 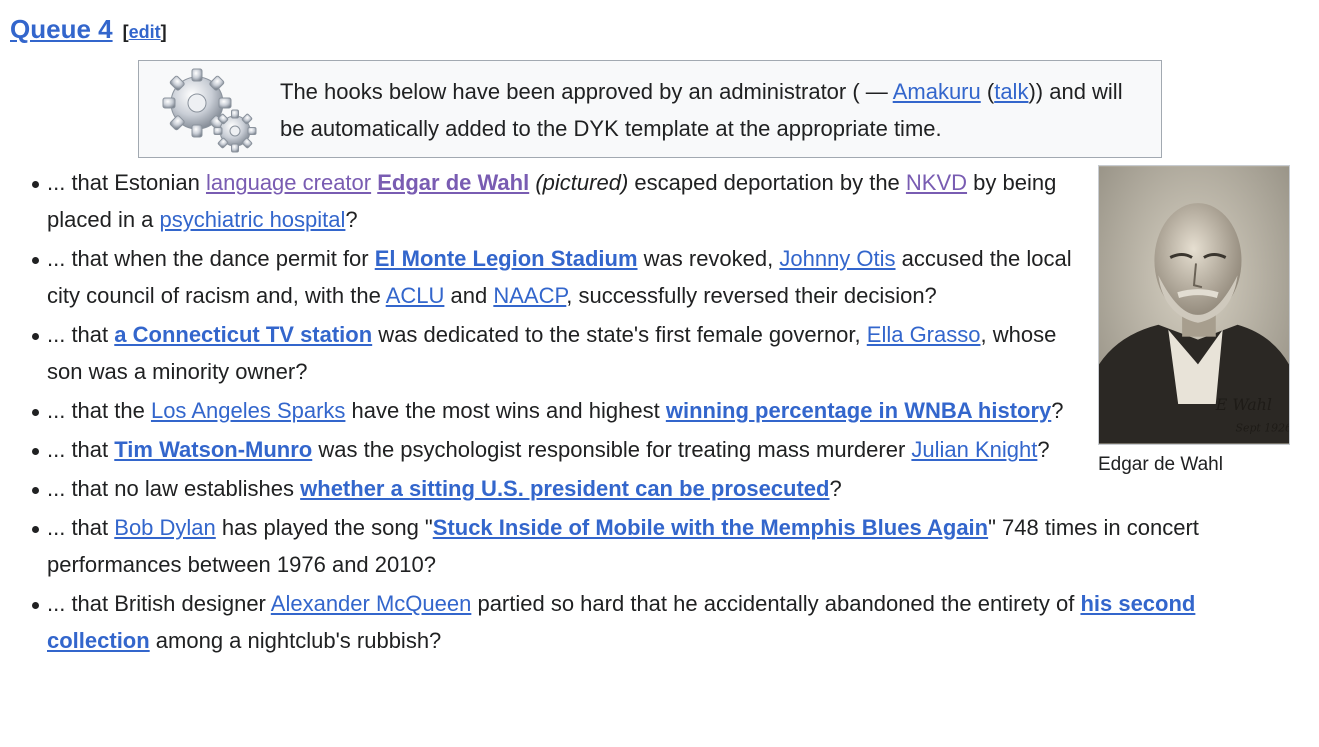 What do you see at coordinates (974, 449) in the screenshot?
I see `article-link: Julian Knight` at bounding box center [974, 449].